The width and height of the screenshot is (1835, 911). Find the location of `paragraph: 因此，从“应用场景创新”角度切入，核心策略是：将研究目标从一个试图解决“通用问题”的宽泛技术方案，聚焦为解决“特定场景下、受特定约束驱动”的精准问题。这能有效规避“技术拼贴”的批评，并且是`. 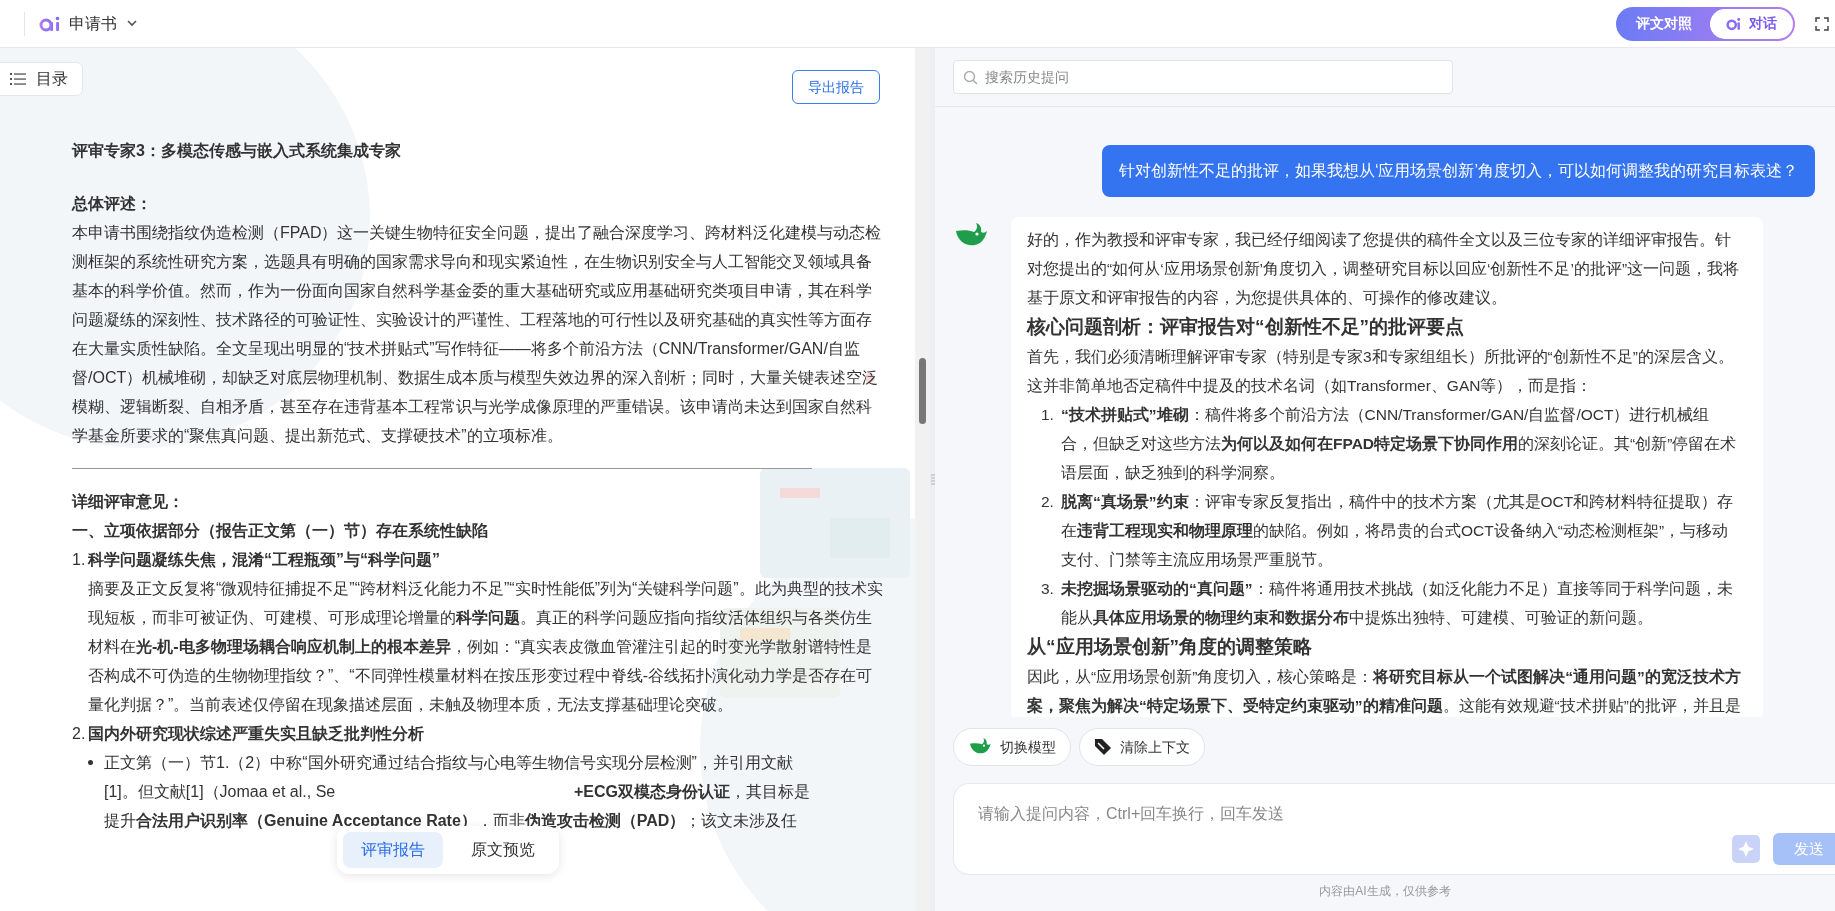

paragraph: 因此，从“应用场景创新”角度切入，核心策略是：将研究目标从一个试图解决“通用问题”的宽泛技术方案，聚焦为解决“特定场景下、受特定约束驱动”的精准问题。这能有效规避“技术拼贴”的批评，并且是 is located at coordinates (1384, 691).